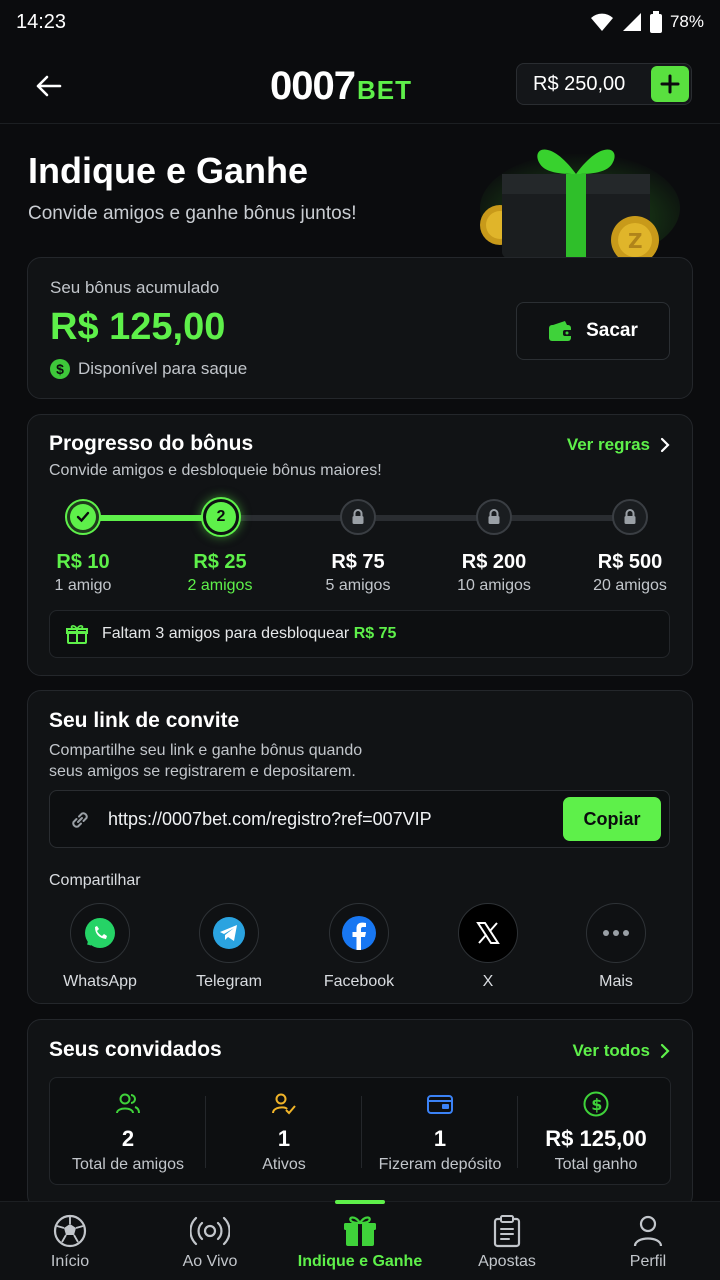 This screenshot has width=720, height=1280. What do you see at coordinates (648, 1231) in the screenshot?
I see `user-icon` at bounding box center [648, 1231].